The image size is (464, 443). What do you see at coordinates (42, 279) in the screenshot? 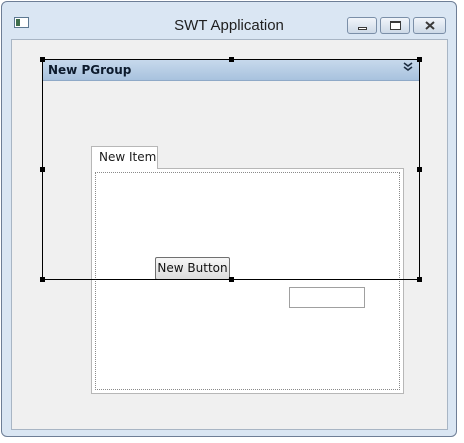
I see `resize-handle-sw` at bounding box center [42, 279].